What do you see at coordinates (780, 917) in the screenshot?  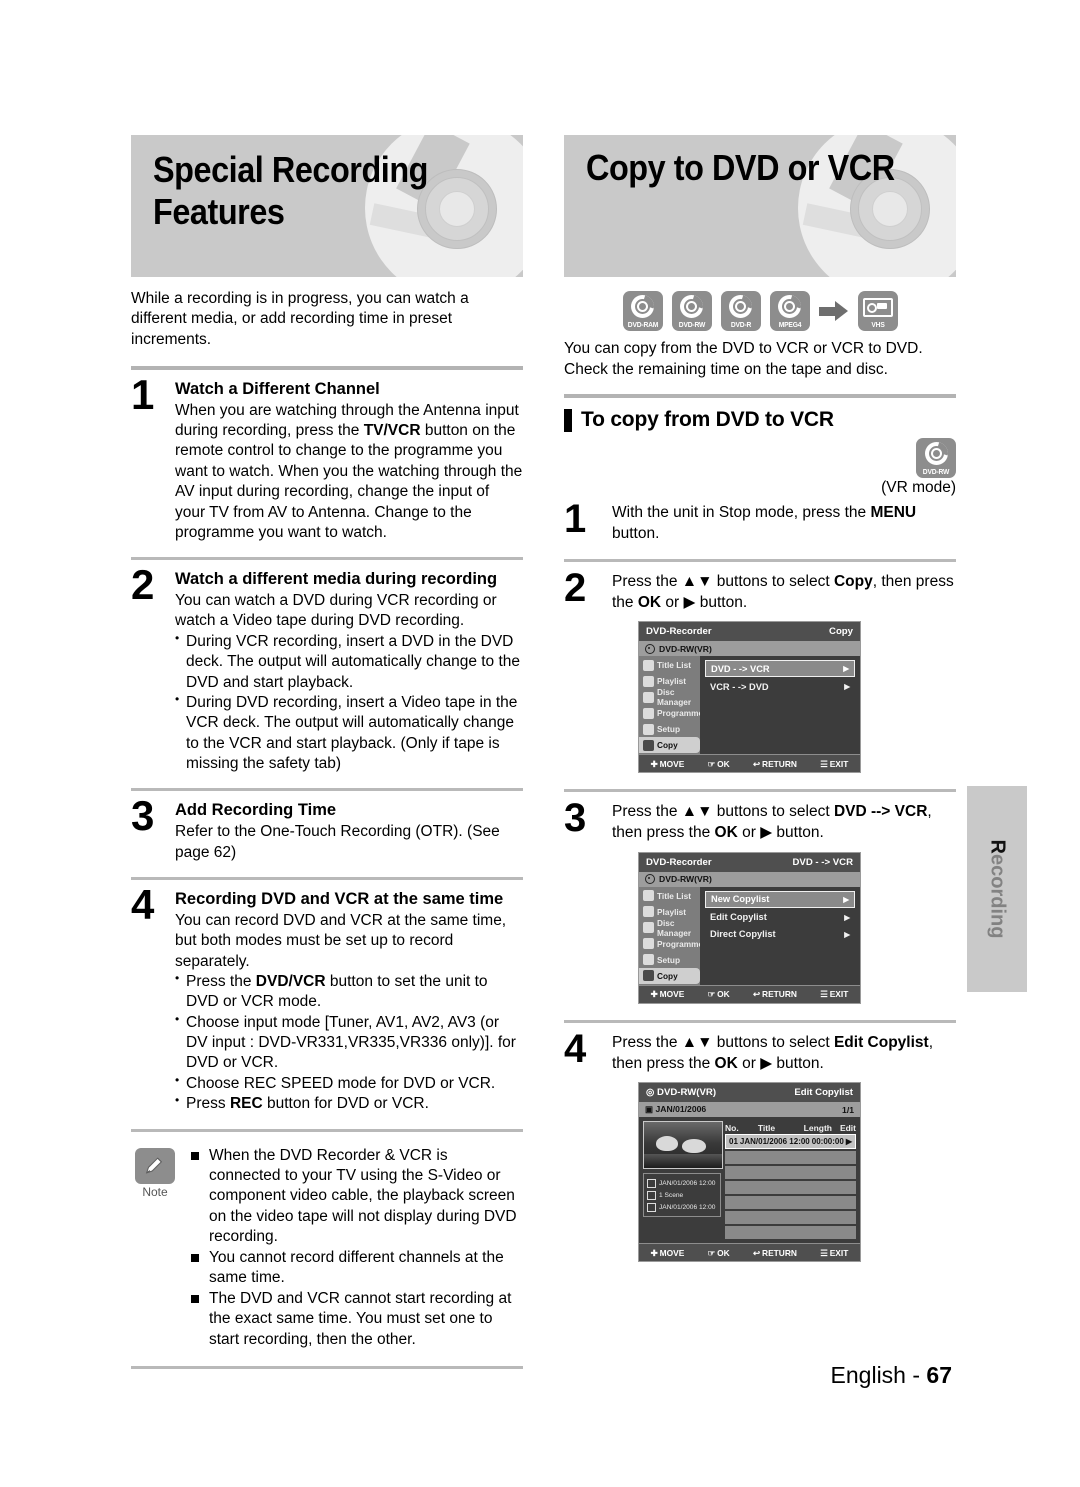 I see `osd-row-edit-copylist: Edit Copylist ▶` at bounding box center [780, 917].